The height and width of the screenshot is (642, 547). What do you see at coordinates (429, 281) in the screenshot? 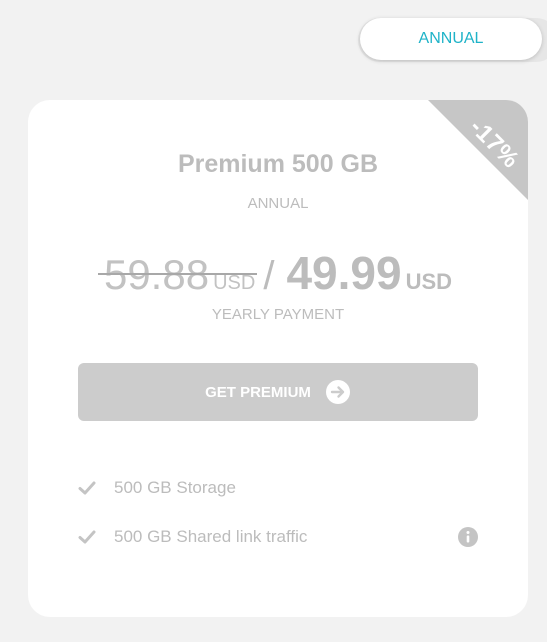
I see `new-price-currency: USD` at bounding box center [429, 281].